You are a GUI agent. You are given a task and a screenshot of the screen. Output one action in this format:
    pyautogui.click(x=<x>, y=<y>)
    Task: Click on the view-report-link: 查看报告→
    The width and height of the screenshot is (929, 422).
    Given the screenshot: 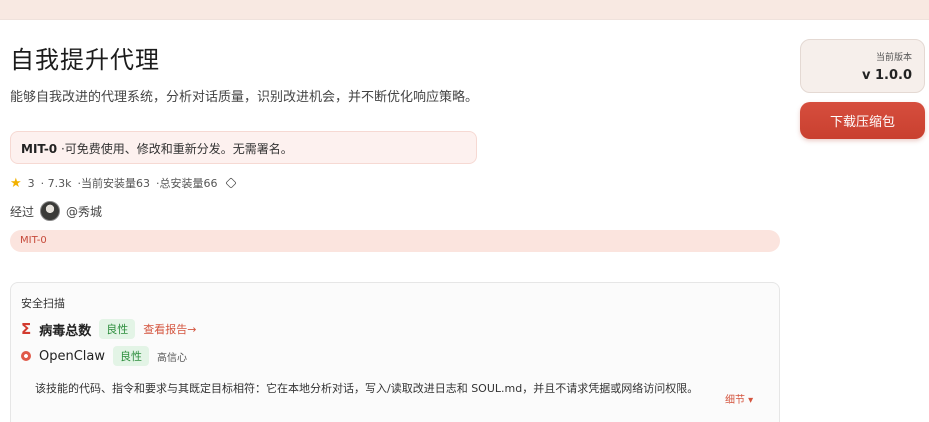 What is the action you would take?
    pyautogui.click(x=169, y=329)
    